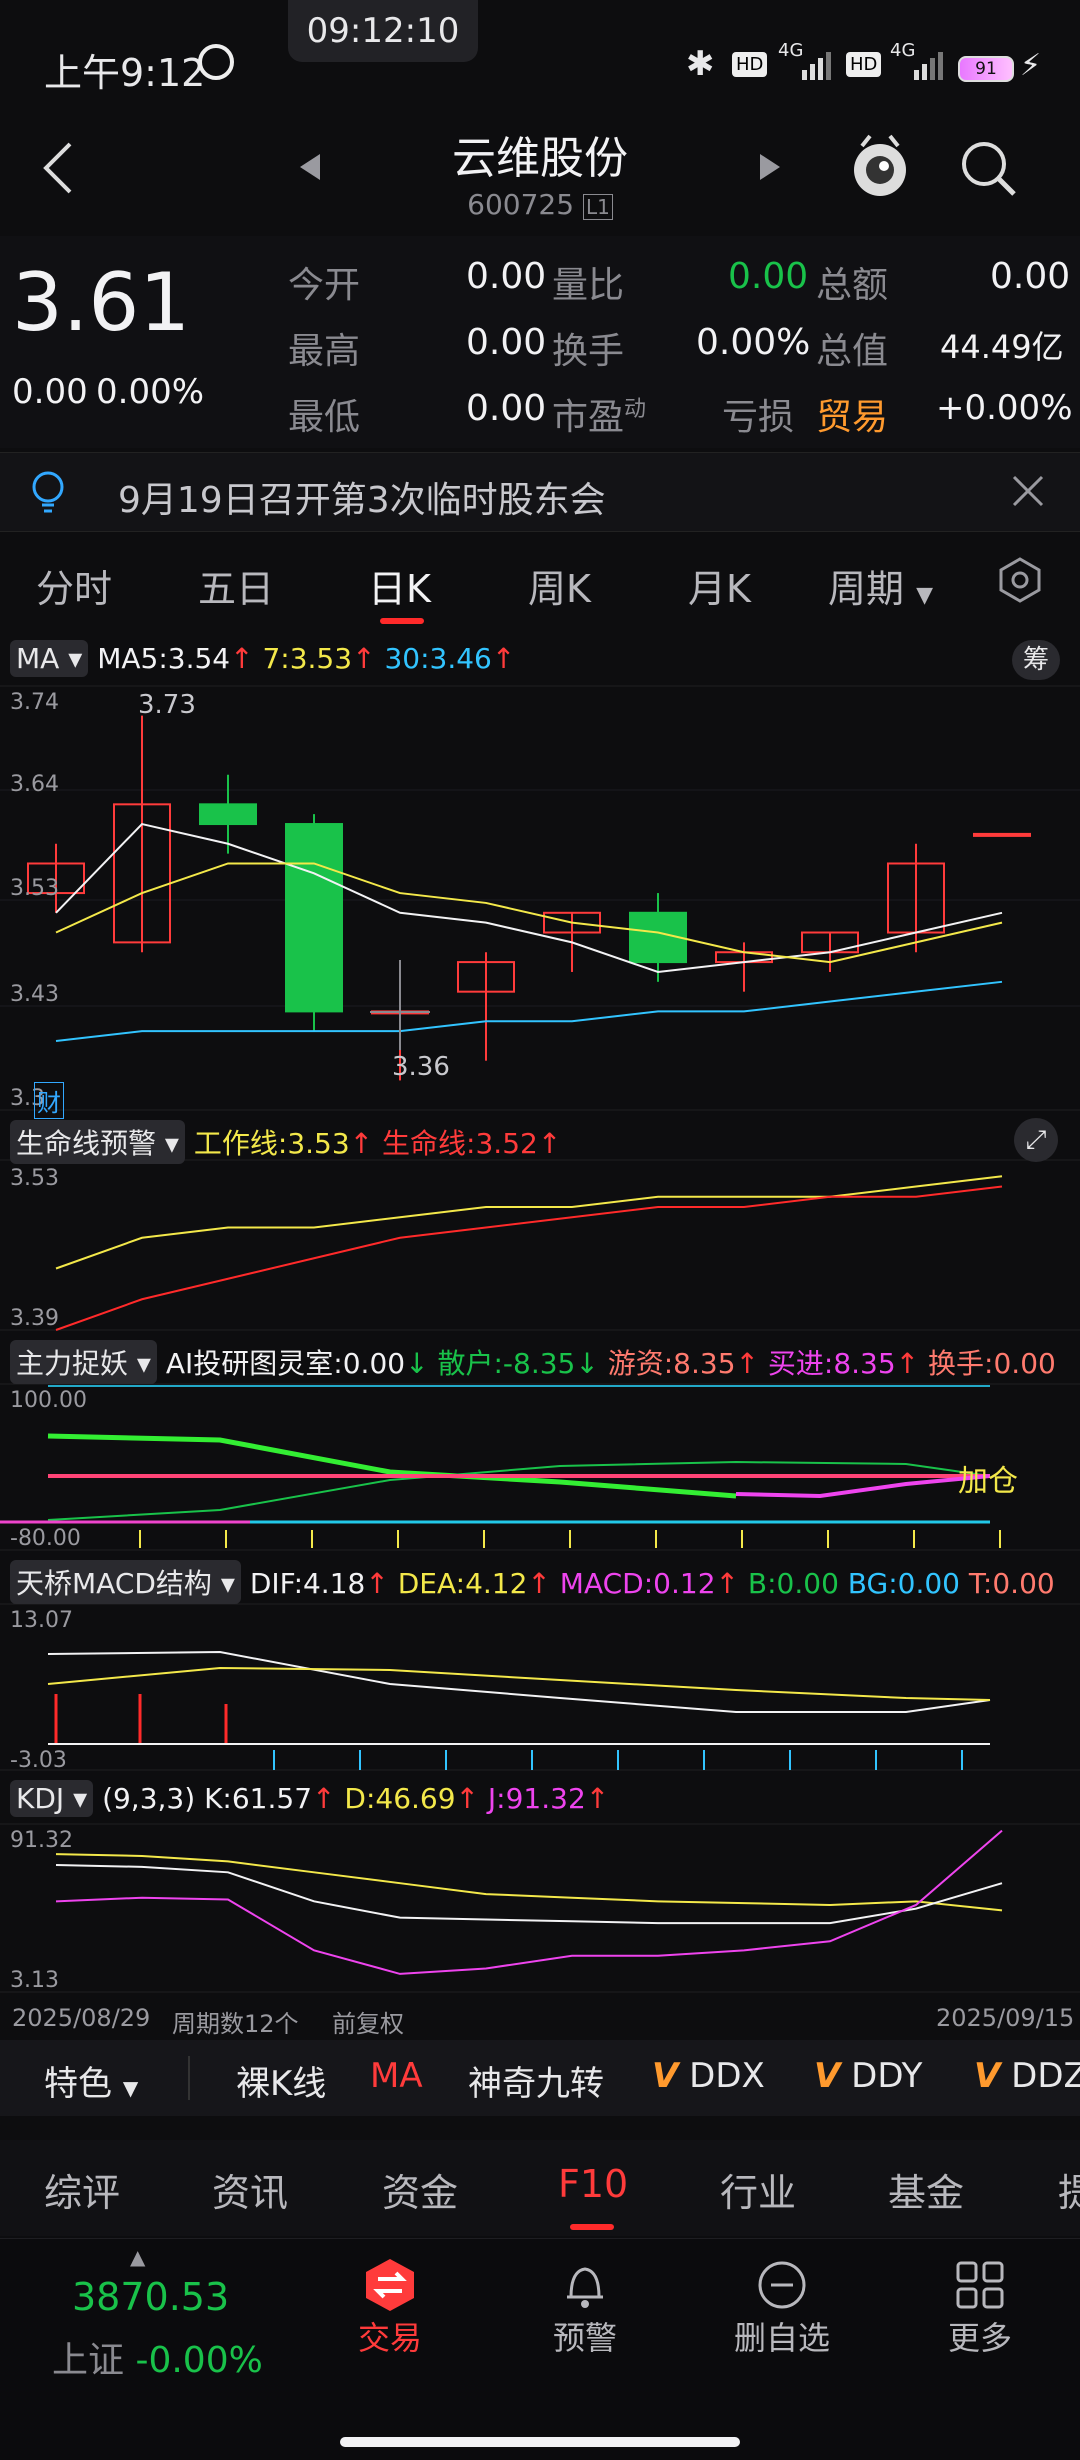 The width and height of the screenshot is (1080, 2460). Describe the element at coordinates (167, 705) in the screenshot. I see `high-mark: 3.73` at that location.